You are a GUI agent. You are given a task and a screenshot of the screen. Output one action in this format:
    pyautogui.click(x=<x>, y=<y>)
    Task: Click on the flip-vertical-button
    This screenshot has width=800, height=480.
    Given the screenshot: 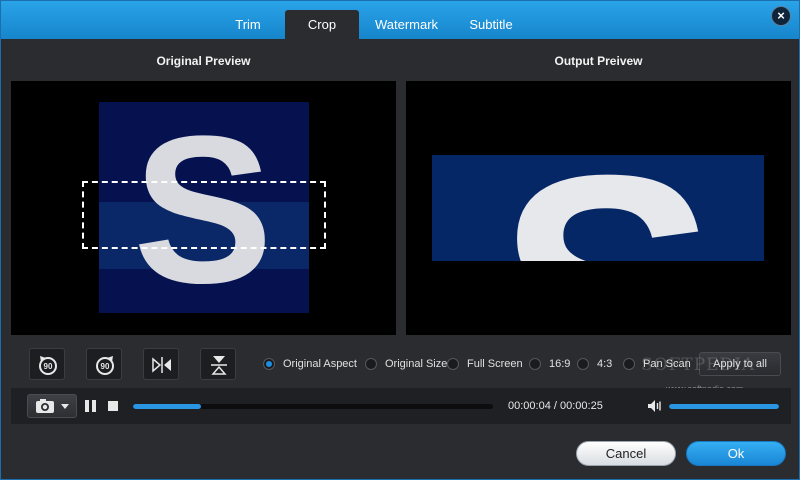 What is the action you would take?
    pyautogui.click(x=218, y=364)
    